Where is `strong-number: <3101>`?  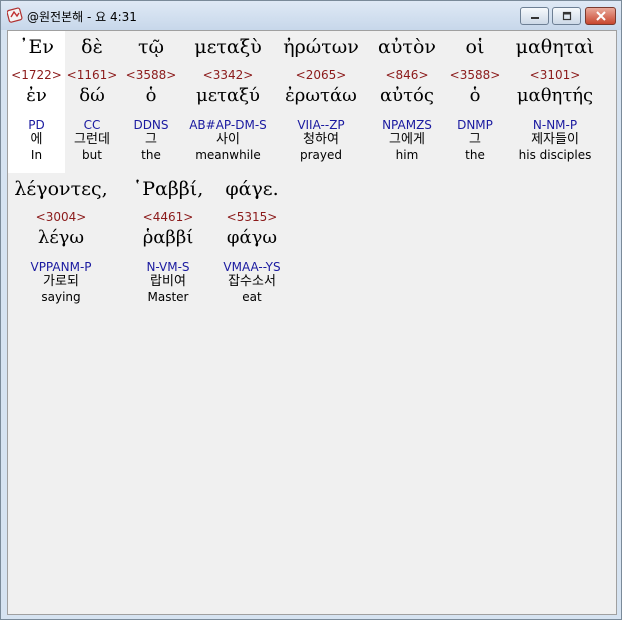
strong-number: <3101> is located at coordinates (555, 75).